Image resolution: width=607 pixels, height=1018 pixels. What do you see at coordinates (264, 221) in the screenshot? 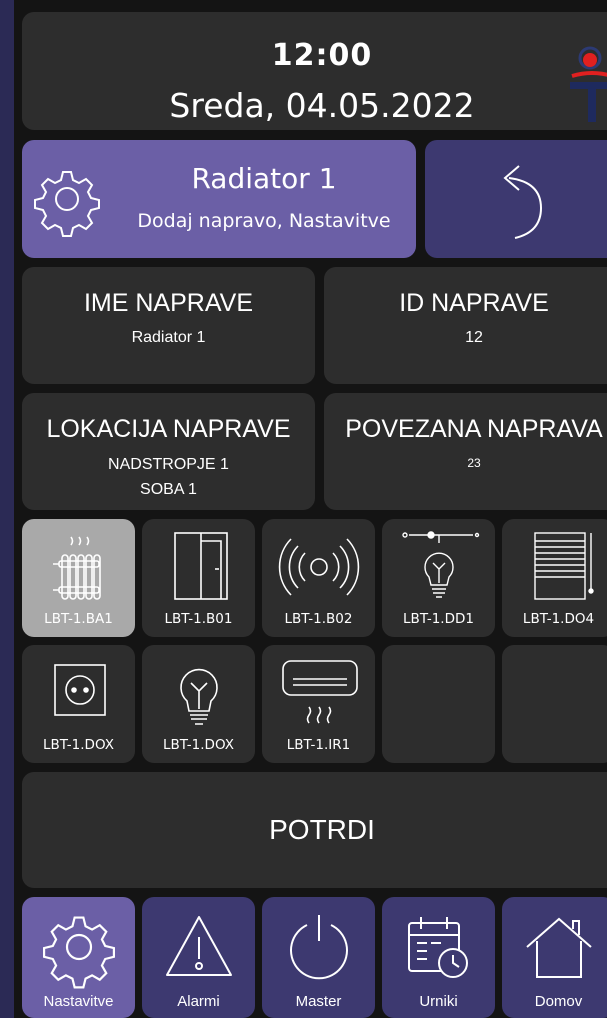
I see `device-subtitle: Dodaj napravo, Nastavitve` at bounding box center [264, 221].